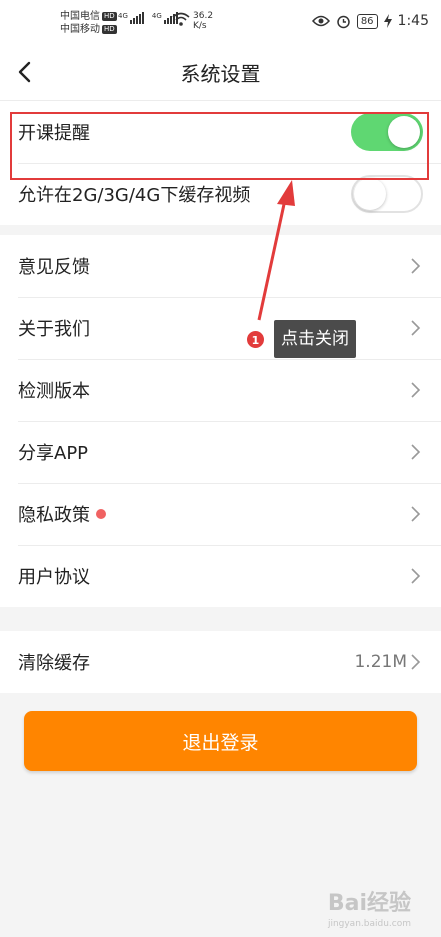 The image size is (441, 937). Describe the element at coordinates (220, 390) in the screenshot. I see `menu-item-check-version: 检测版本` at that location.